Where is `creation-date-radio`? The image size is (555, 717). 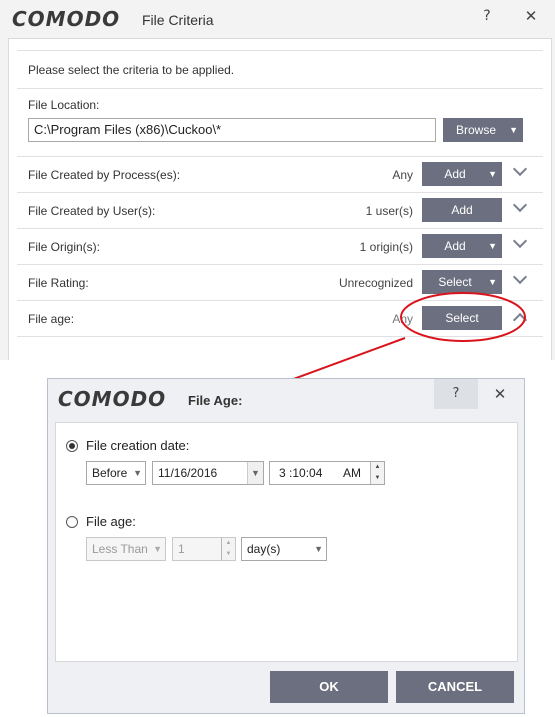
creation-date-radio is located at coordinates (72, 446).